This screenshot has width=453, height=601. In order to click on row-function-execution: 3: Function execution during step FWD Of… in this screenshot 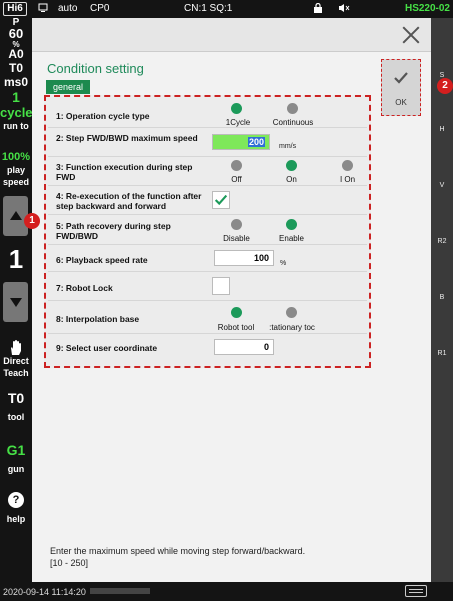, I will do `click(207, 171)`.